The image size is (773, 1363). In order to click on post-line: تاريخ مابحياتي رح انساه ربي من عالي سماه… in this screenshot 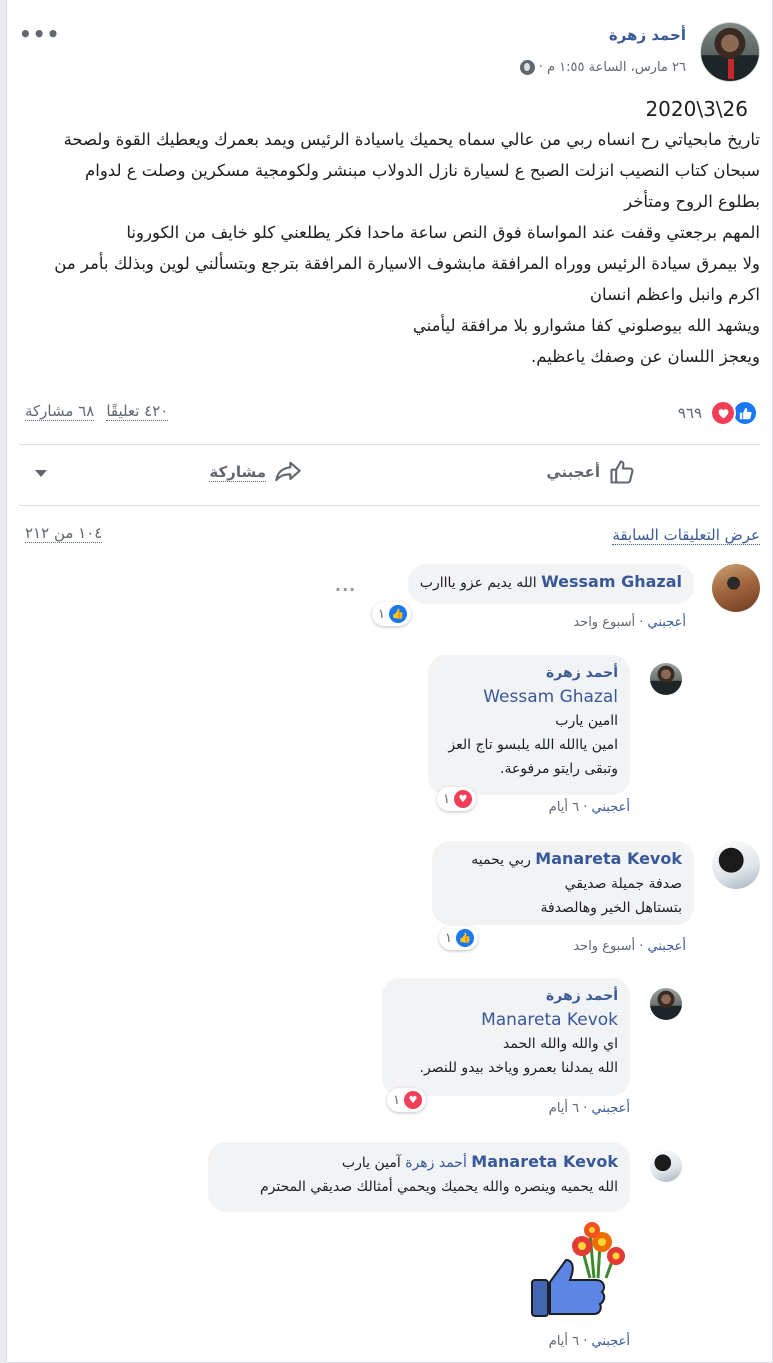, I will do `click(411, 139)`.